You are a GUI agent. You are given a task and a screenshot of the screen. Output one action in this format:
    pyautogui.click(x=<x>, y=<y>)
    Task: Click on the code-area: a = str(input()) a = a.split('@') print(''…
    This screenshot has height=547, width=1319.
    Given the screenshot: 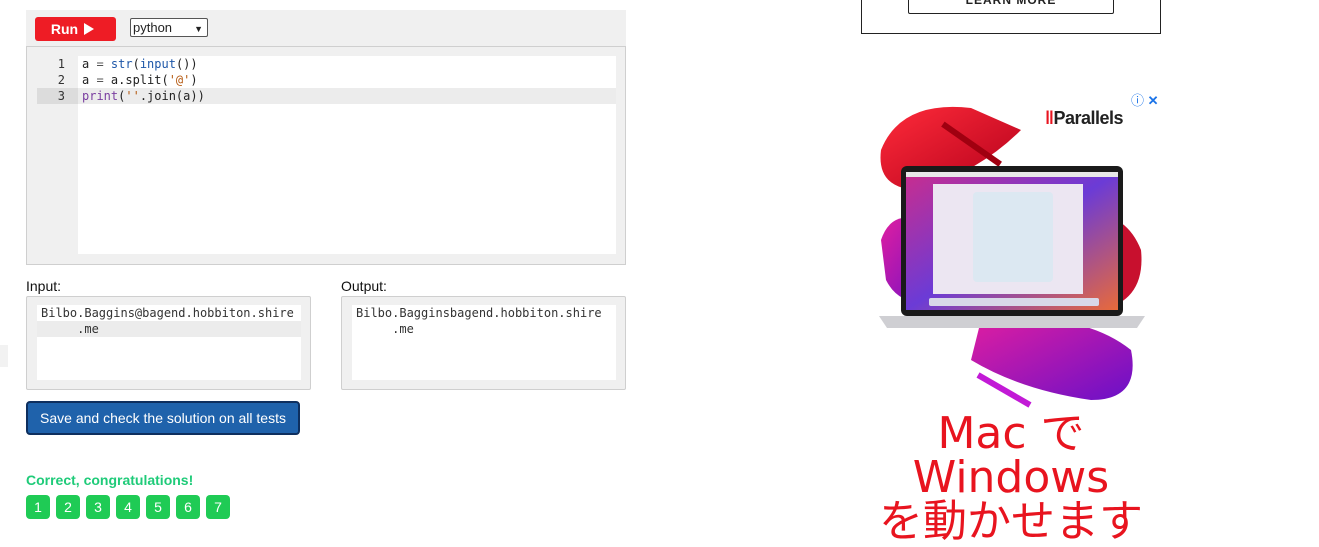 What is the action you would take?
    pyautogui.click(x=347, y=155)
    